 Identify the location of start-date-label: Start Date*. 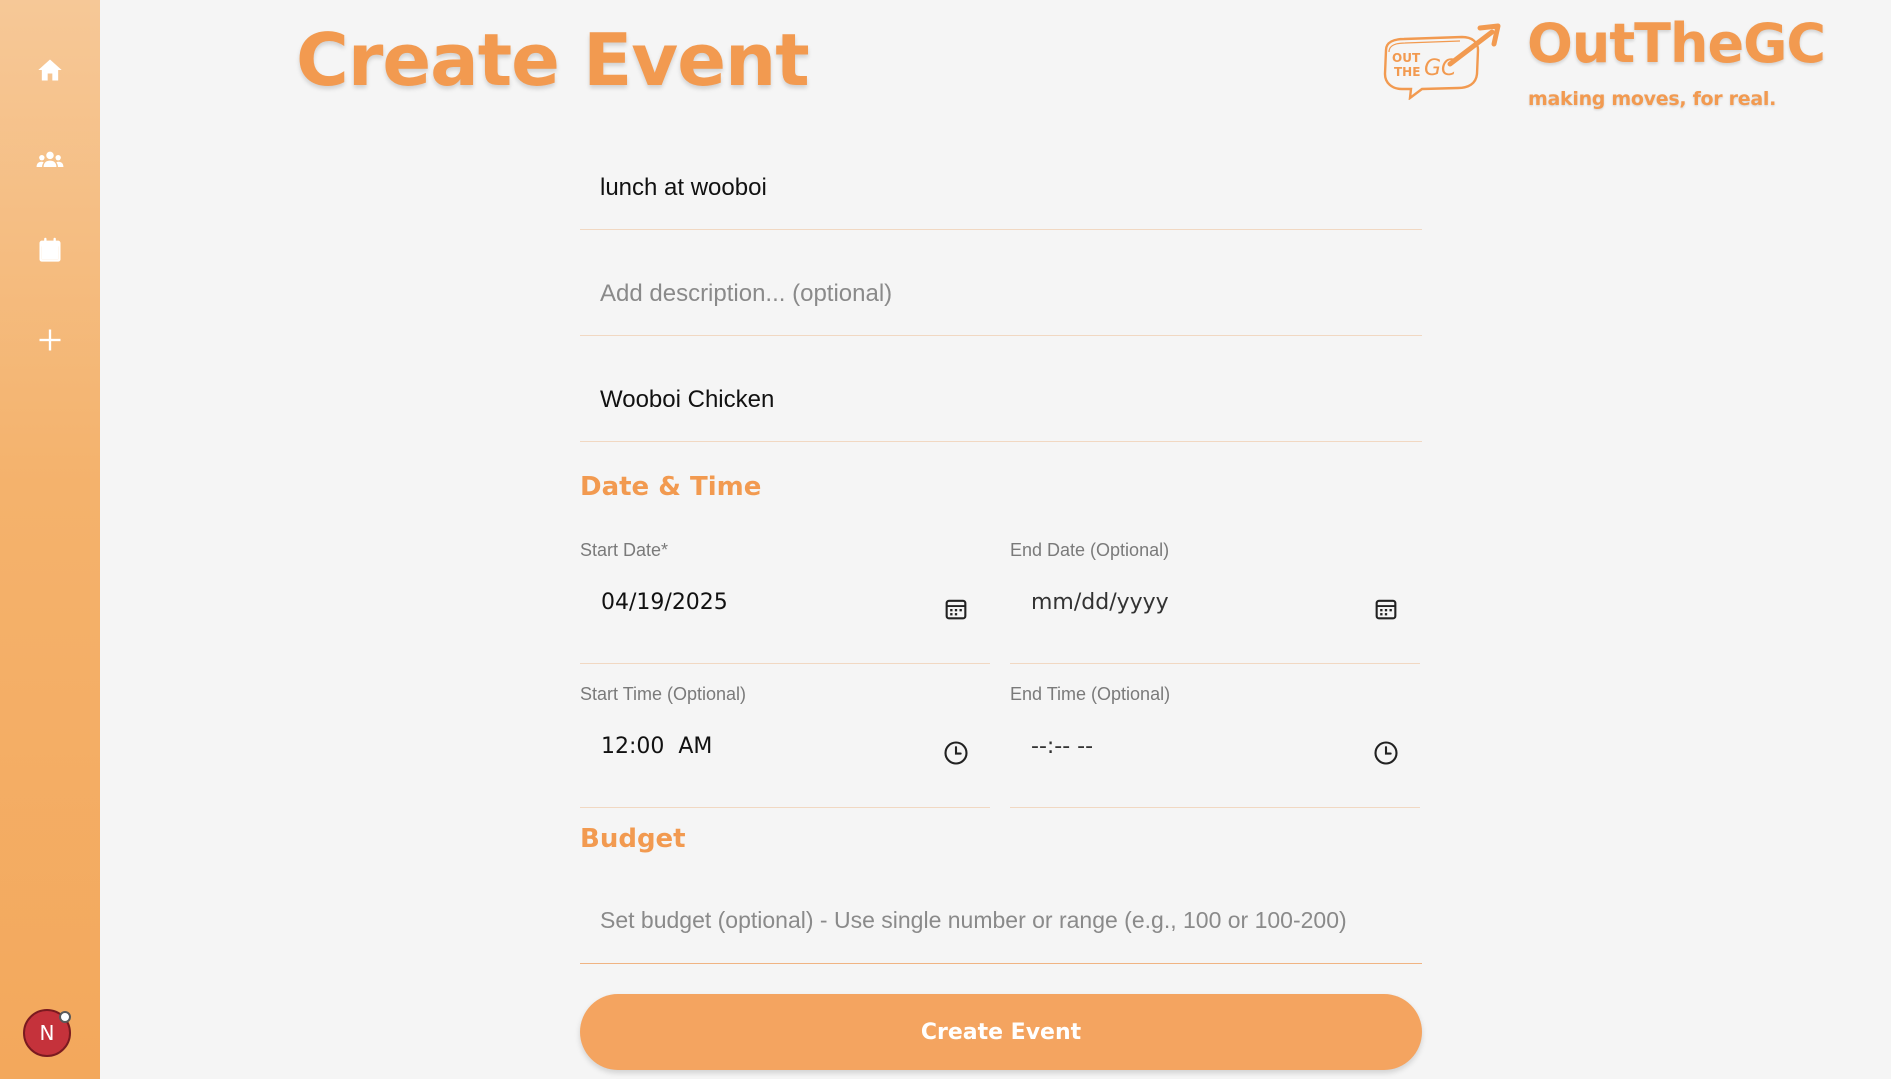
(624, 550).